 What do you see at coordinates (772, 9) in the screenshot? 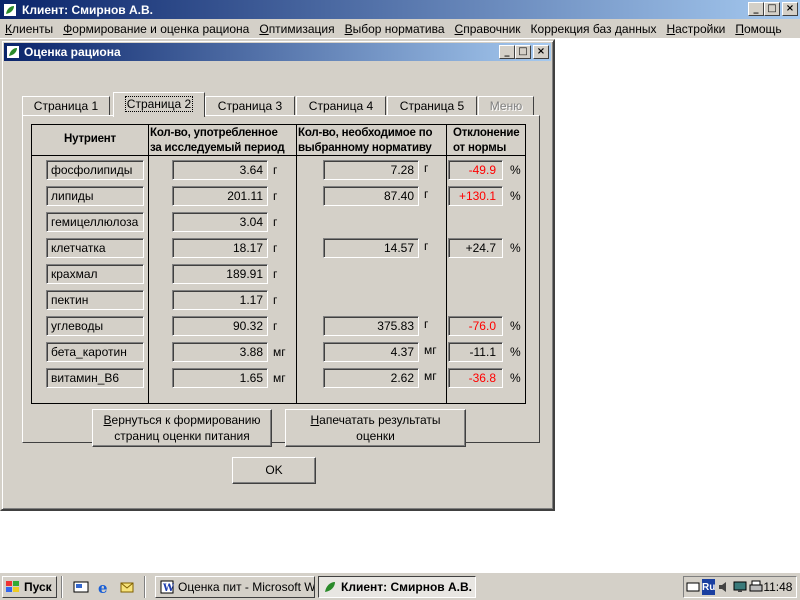
I see `maximize-button: □` at bounding box center [772, 9].